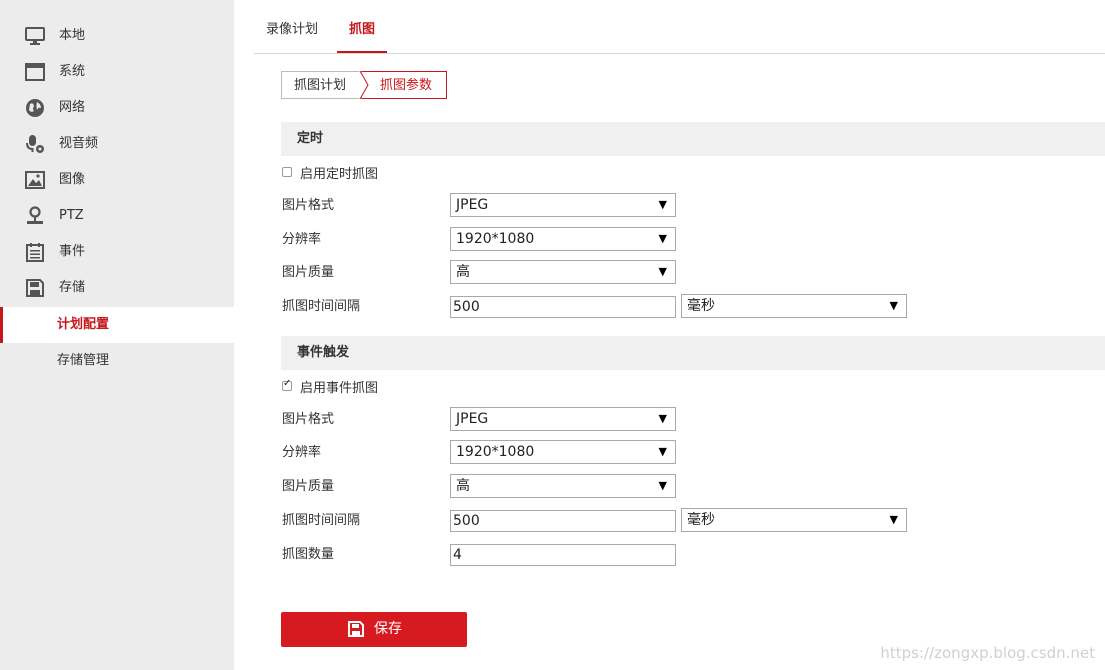  Describe the element at coordinates (117, 216) in the screenshot. I see `sidebar-item-ptz: PTZ` at that location.